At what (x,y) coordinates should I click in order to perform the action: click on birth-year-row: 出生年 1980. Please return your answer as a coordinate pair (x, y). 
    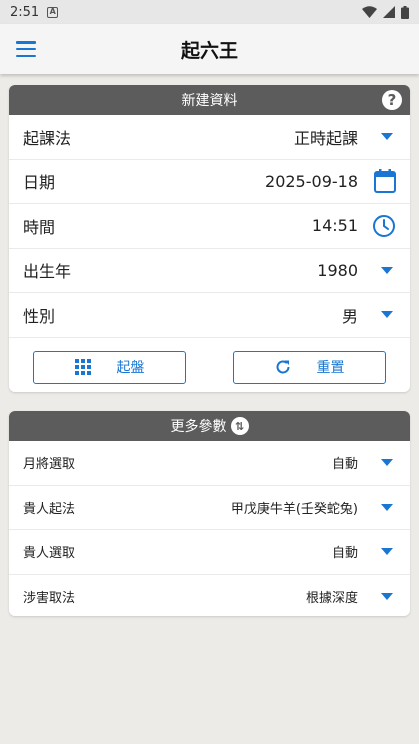
    Looking at the image, I should click on (209, 271).